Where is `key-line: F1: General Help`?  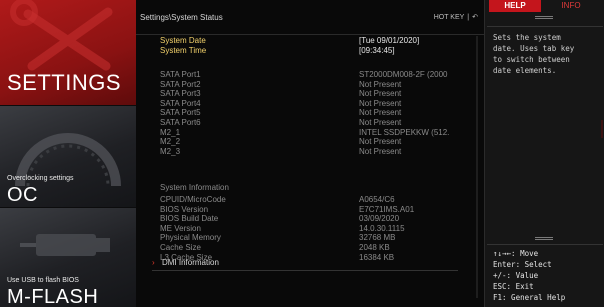 key-line: F1: General Help is located at coordinates (529, 297).